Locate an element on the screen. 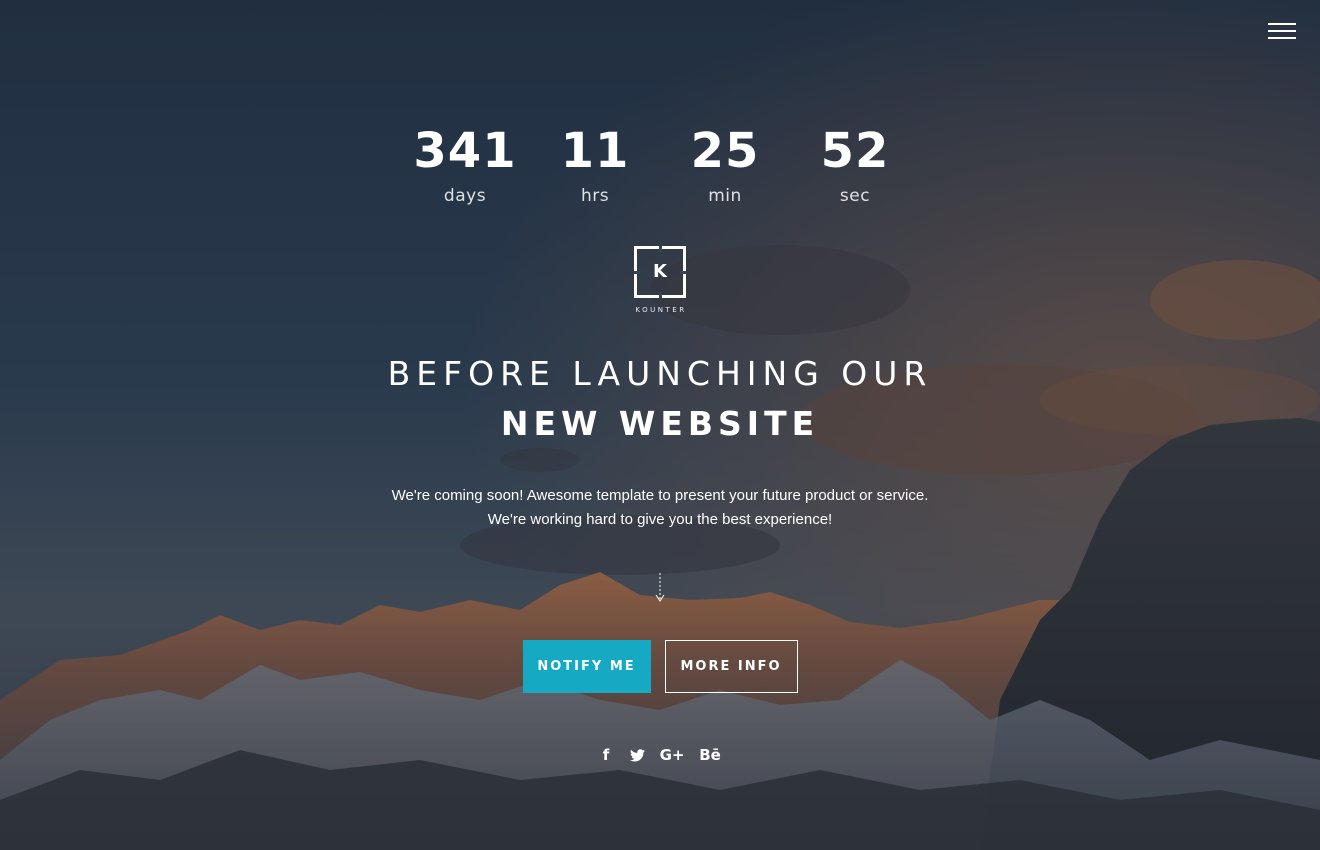  countdown-days-value: 341 is located at coordinates (465, 151).